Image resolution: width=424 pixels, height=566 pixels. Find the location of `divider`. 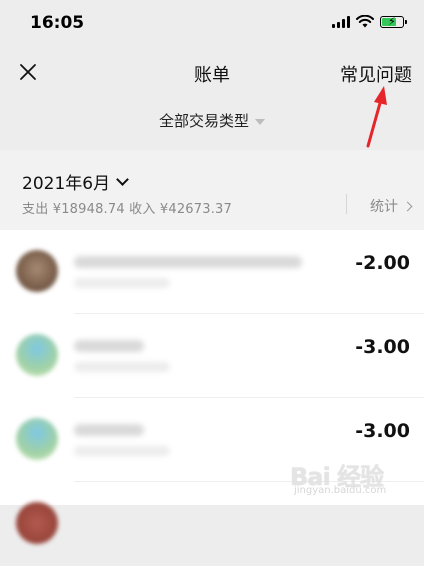

divider is located at coordinates (346, 204).